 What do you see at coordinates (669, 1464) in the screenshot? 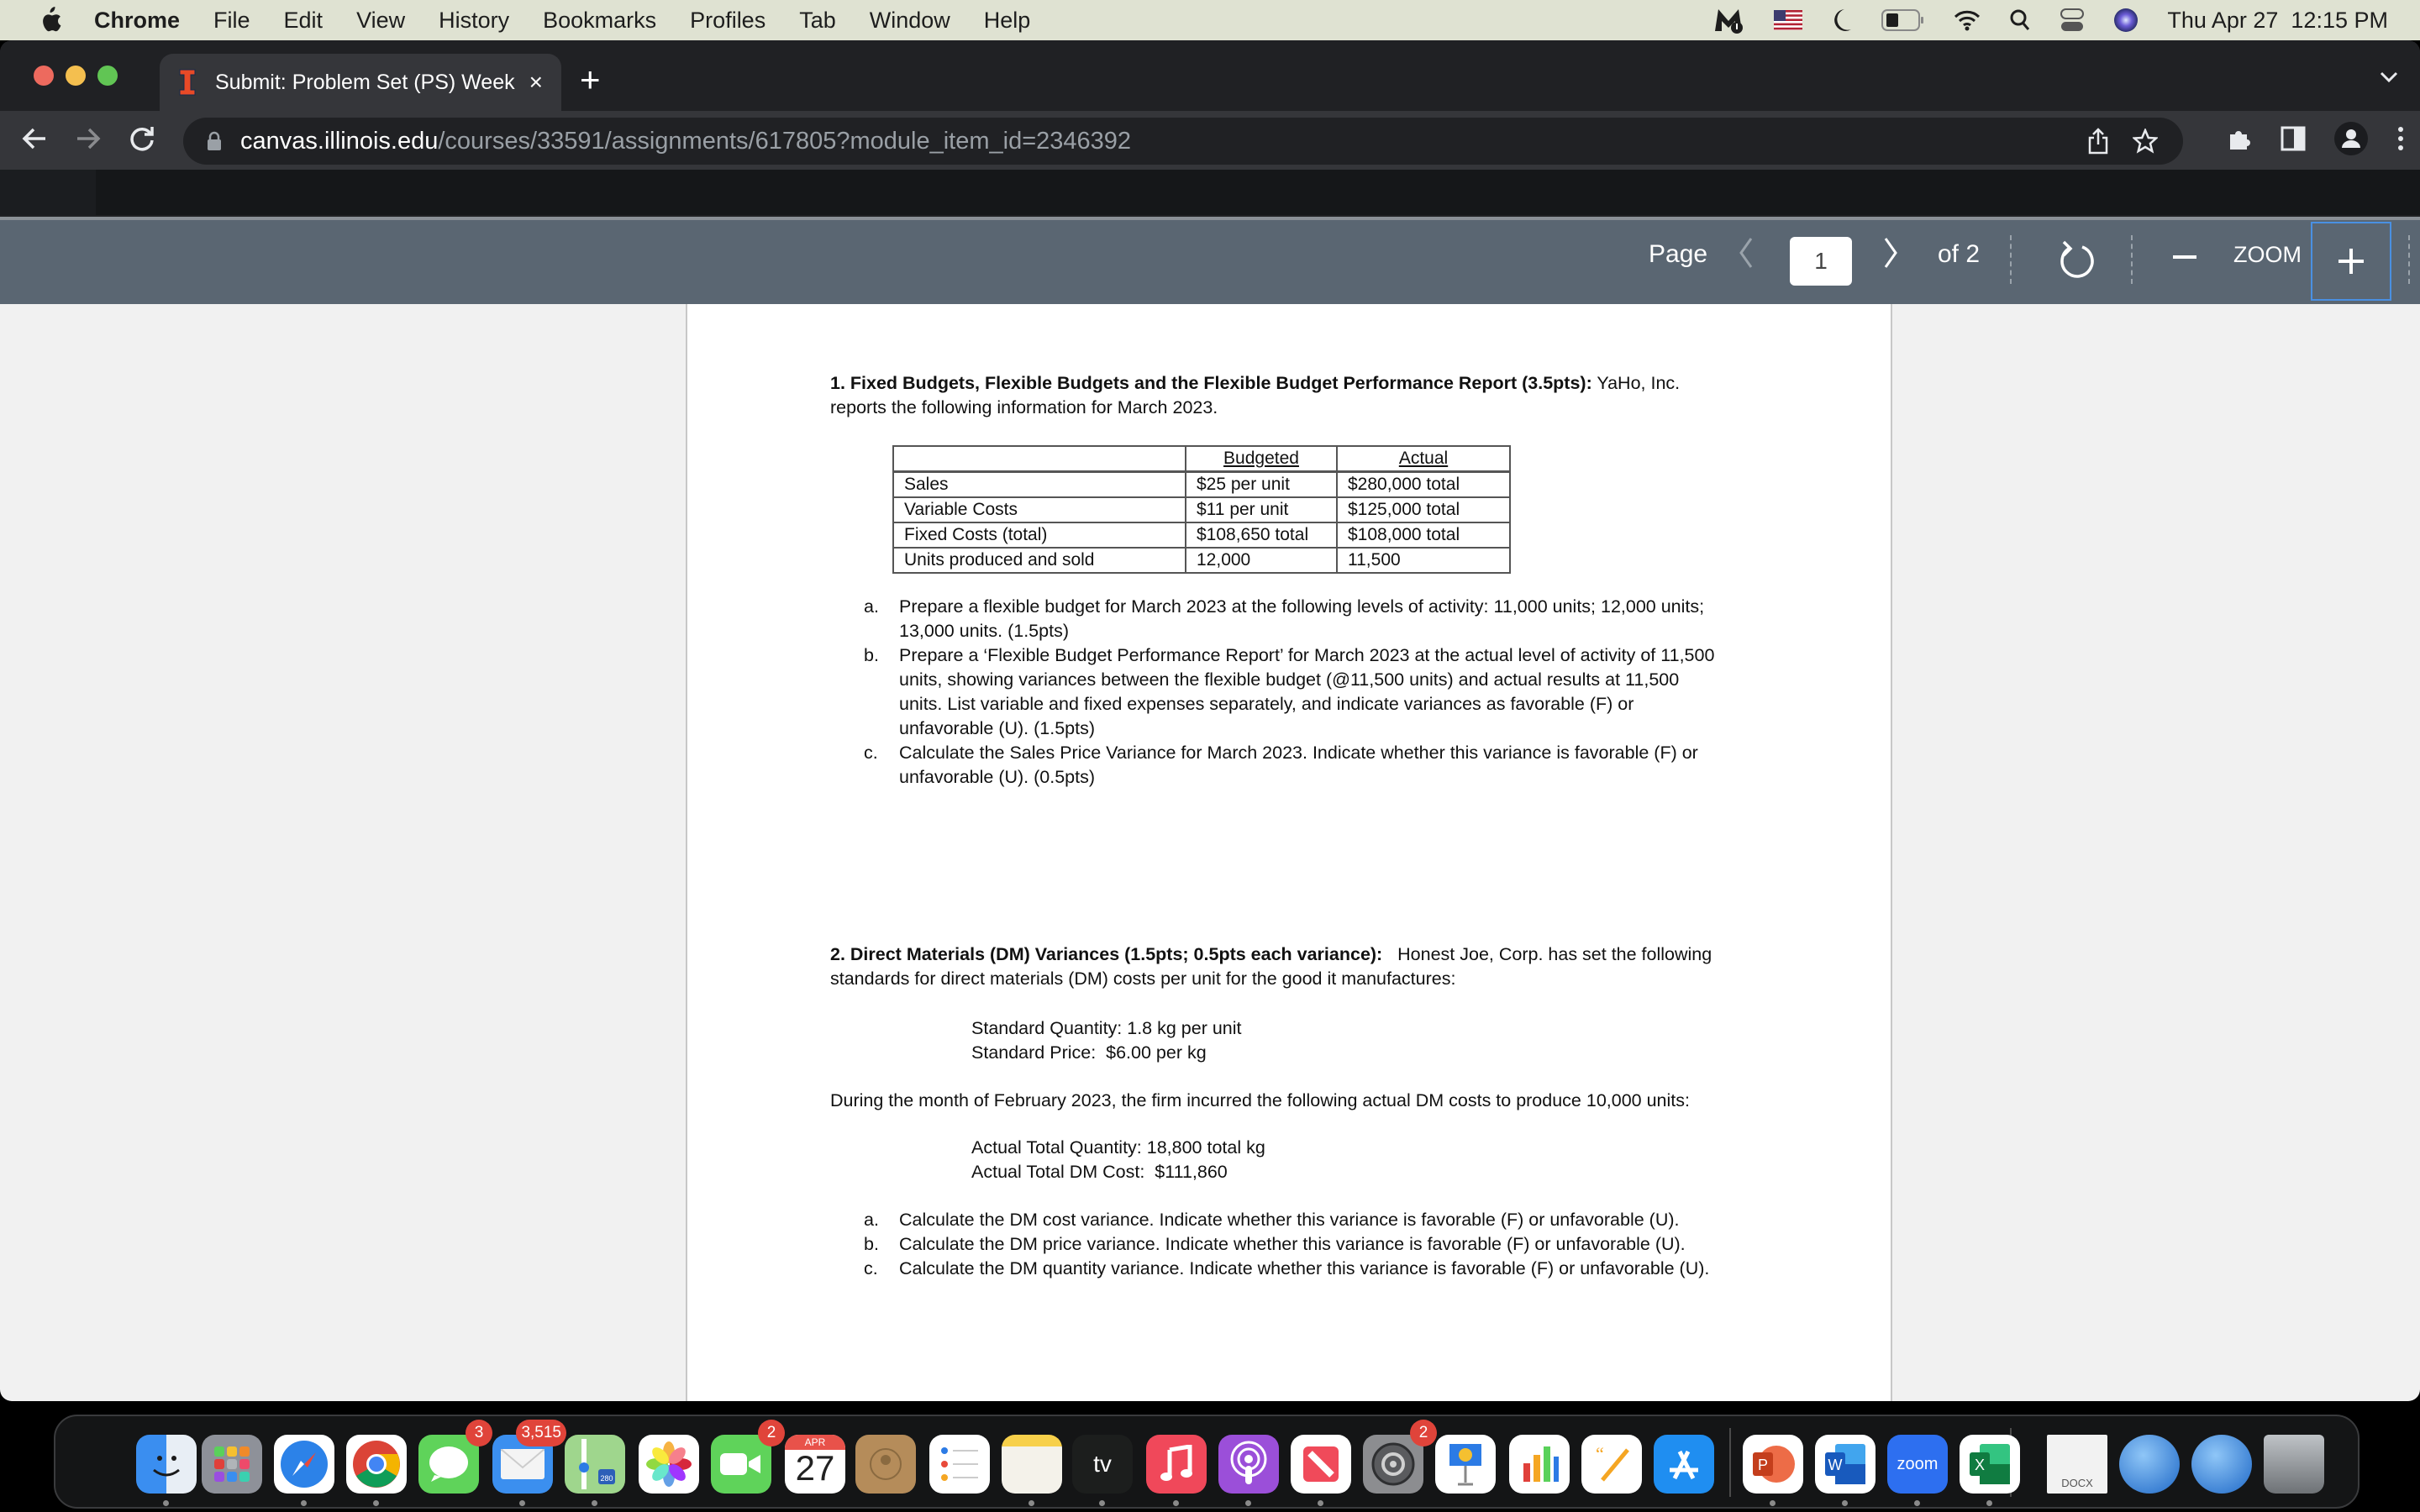
I see `dock-photos-icon` at bounding box center [669, 1464].